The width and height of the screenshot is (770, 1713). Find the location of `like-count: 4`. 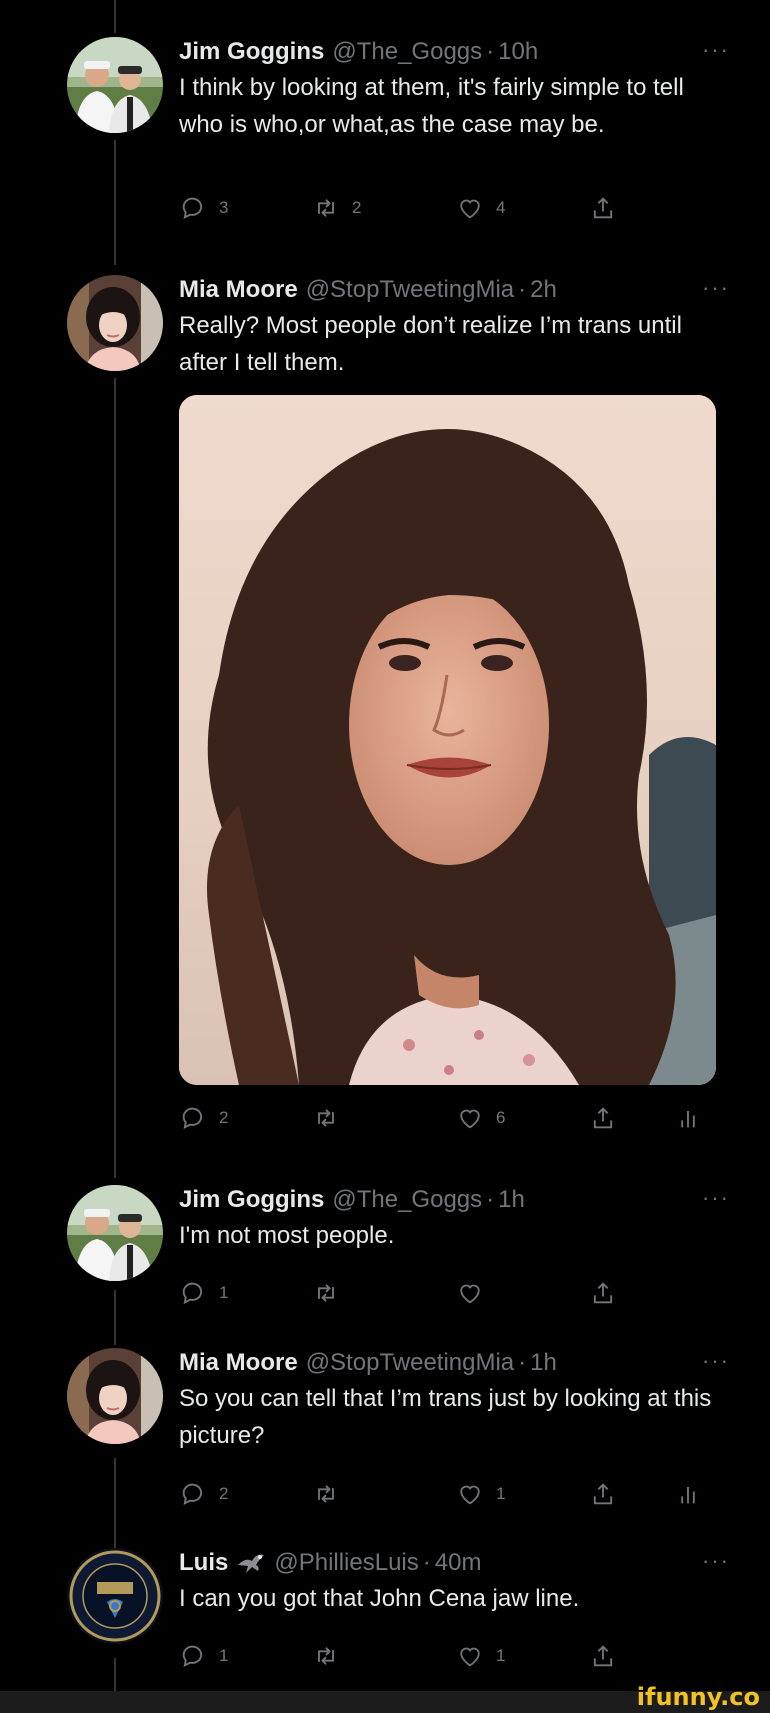

like-count: 4 is located at coordinates (501, 207).